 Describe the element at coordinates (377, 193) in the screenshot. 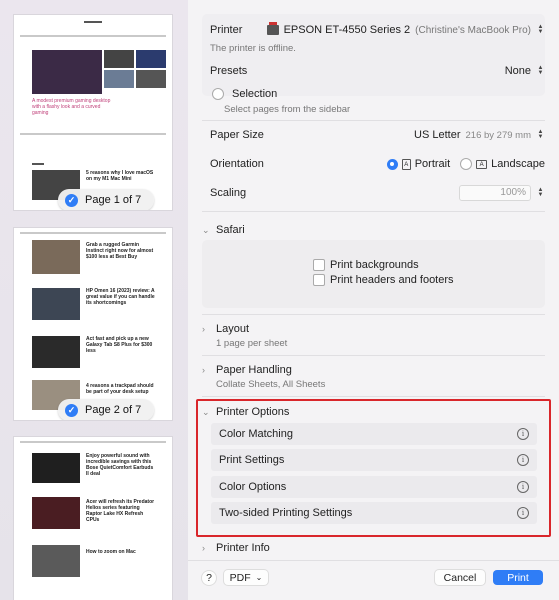

I see `scaling-row: Scaling 100% ▲ ▼` at that location.